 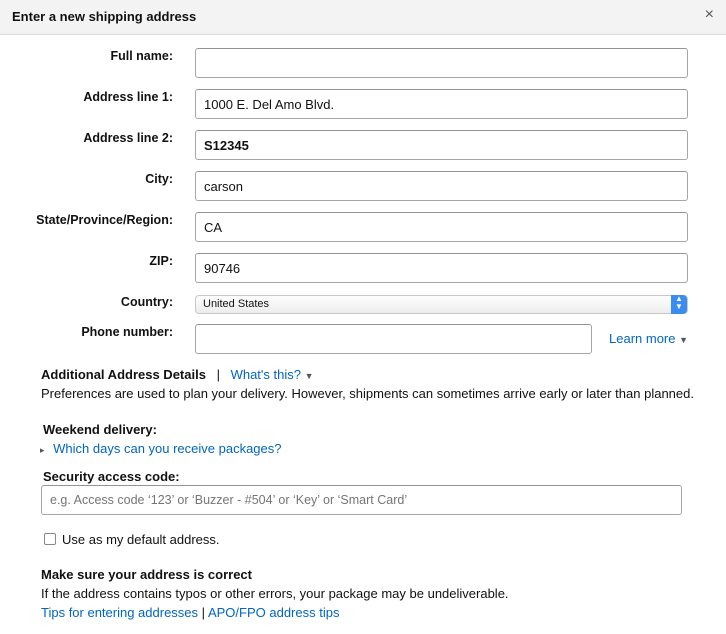 I want to click on address-line-2-input, so click(x=441, y=145).